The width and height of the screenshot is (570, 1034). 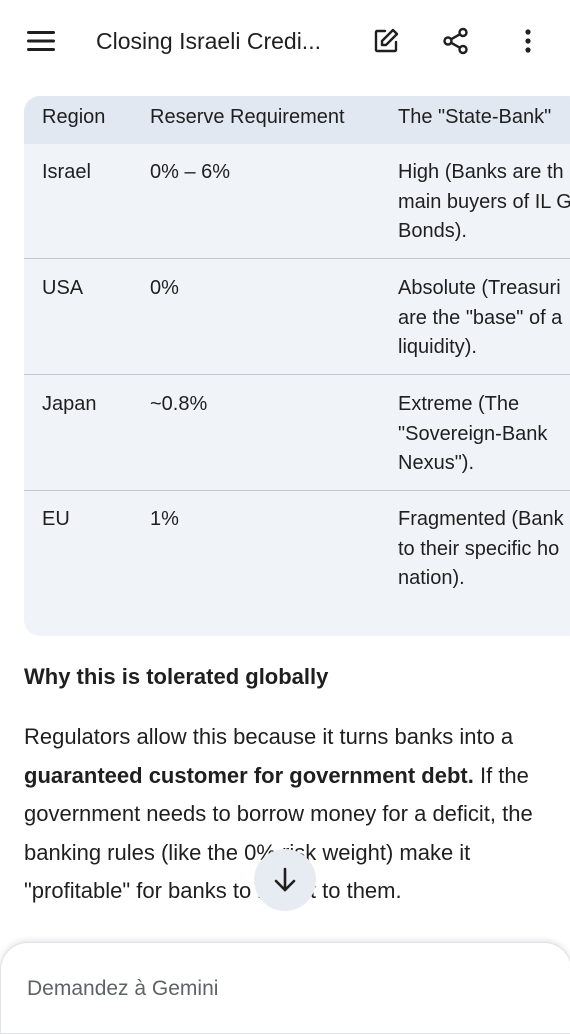 I want to click on menu-icon, so click(x=41, y=41).